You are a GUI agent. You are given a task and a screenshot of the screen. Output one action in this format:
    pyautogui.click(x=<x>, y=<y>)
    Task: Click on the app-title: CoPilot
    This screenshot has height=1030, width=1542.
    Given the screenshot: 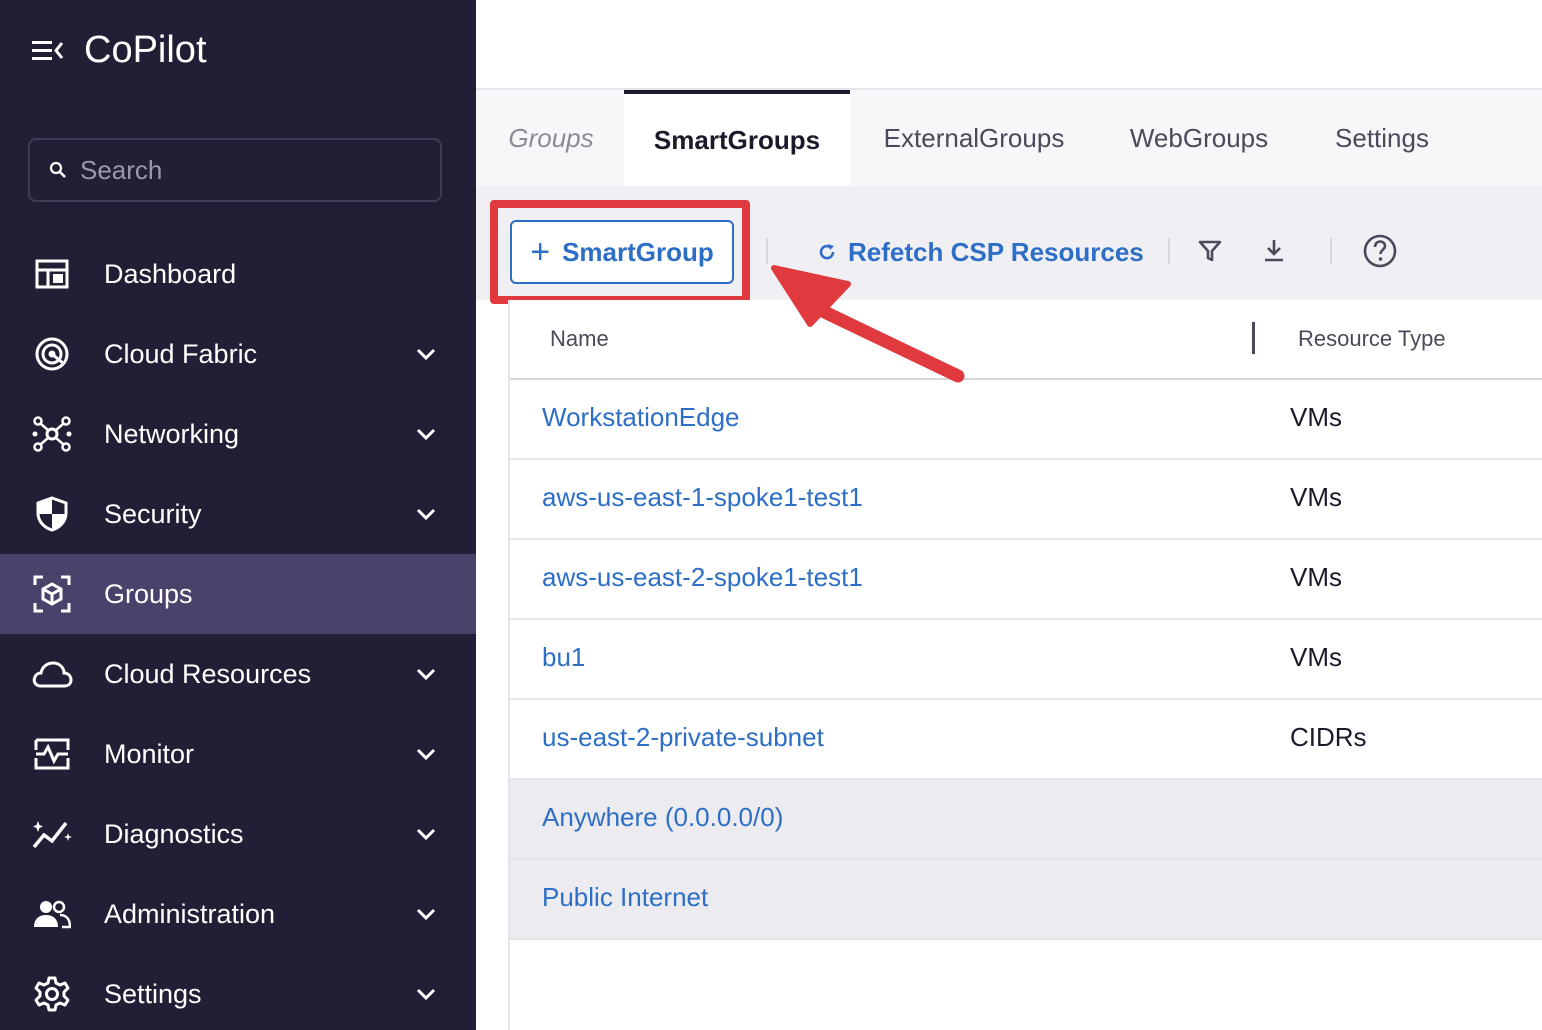 What is the action you would take?
    pyautogui.click(x=145, y=49)
    